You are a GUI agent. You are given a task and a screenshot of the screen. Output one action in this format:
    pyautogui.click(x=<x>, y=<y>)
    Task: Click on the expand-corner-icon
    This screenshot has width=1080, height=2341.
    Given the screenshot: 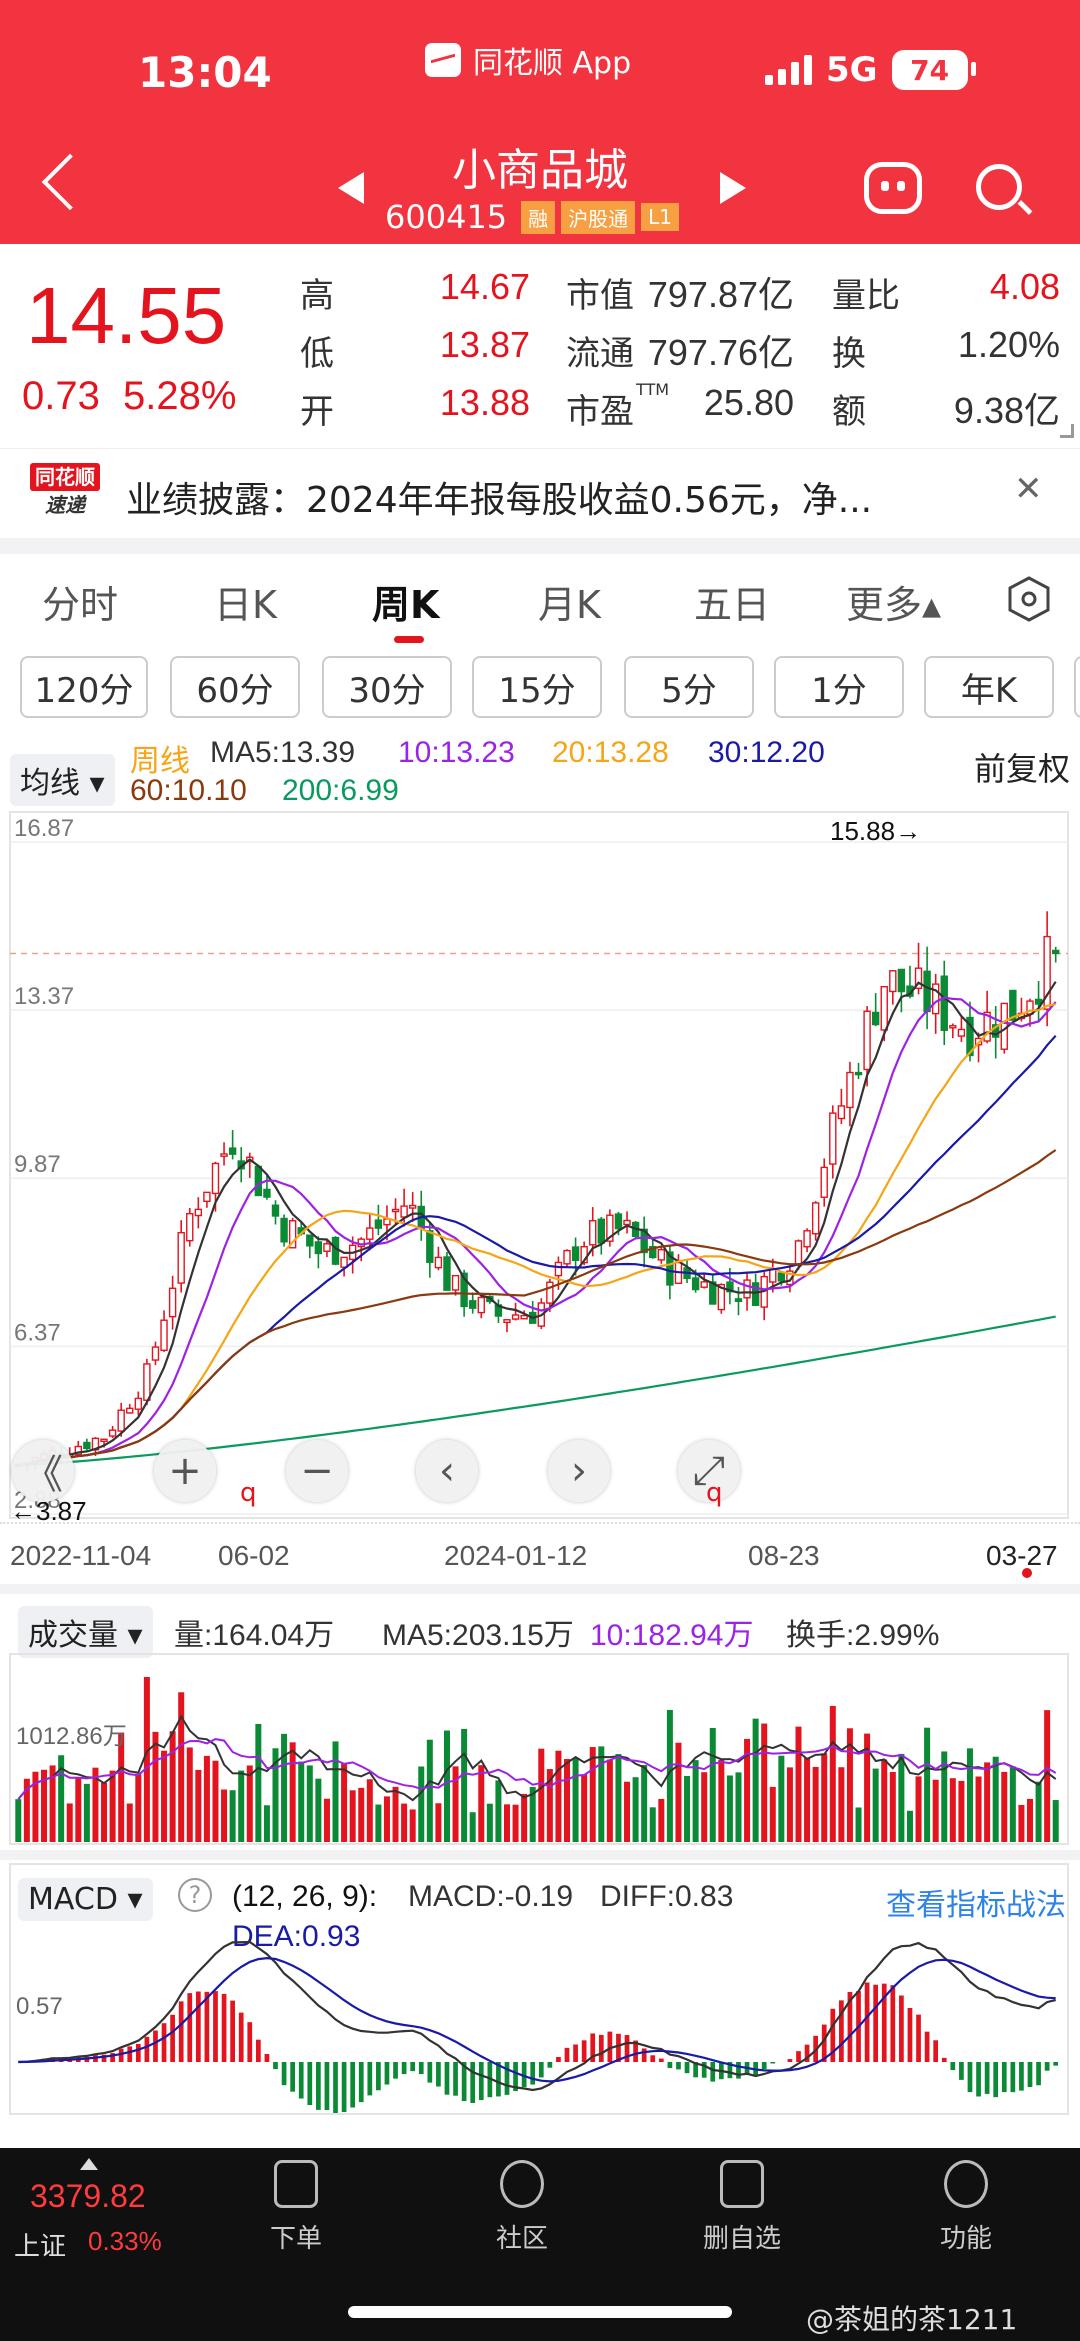 What is the action you would take?
    pyautogui.click(x=1067, y=431)
    